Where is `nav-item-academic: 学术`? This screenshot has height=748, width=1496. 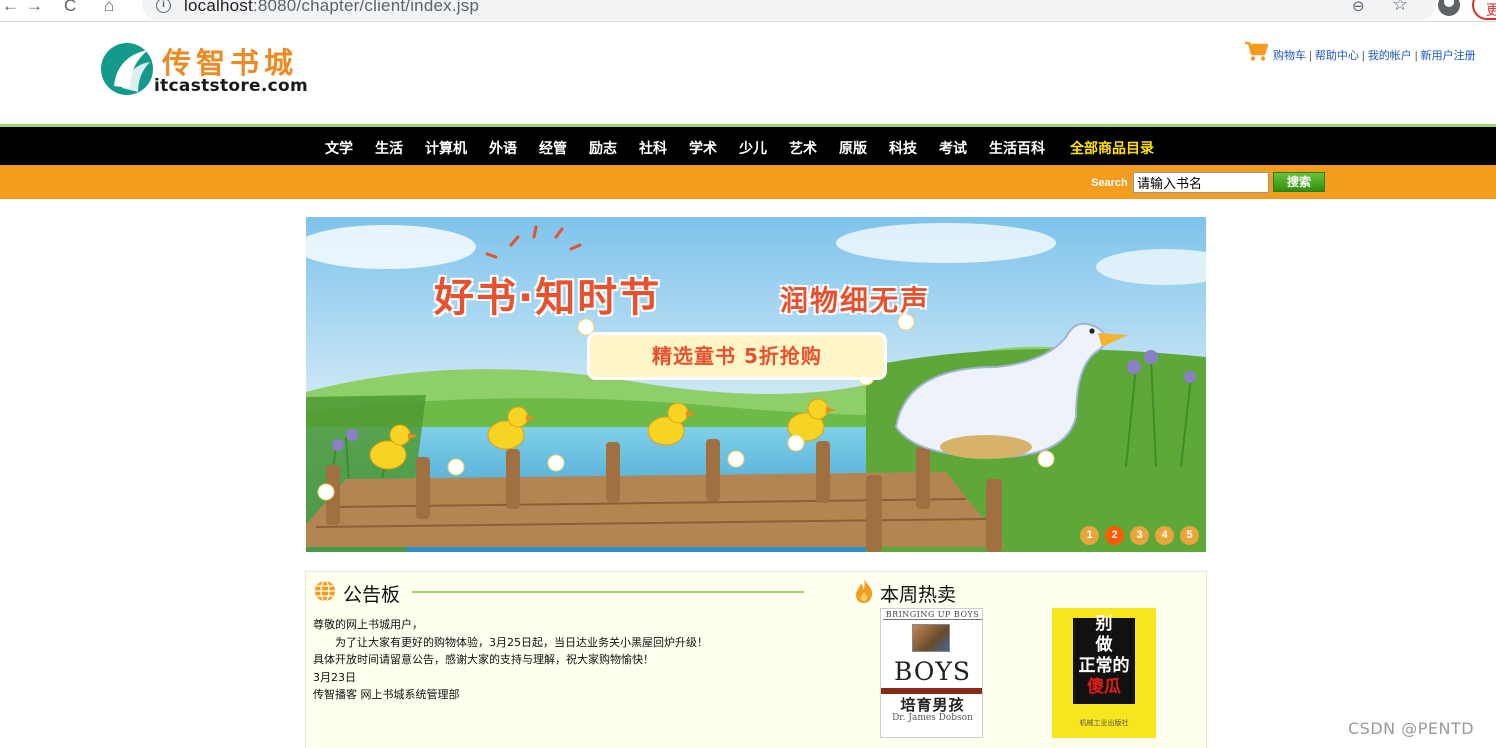 nav-item-academic: 学术 is located at coordinates (703, 148).